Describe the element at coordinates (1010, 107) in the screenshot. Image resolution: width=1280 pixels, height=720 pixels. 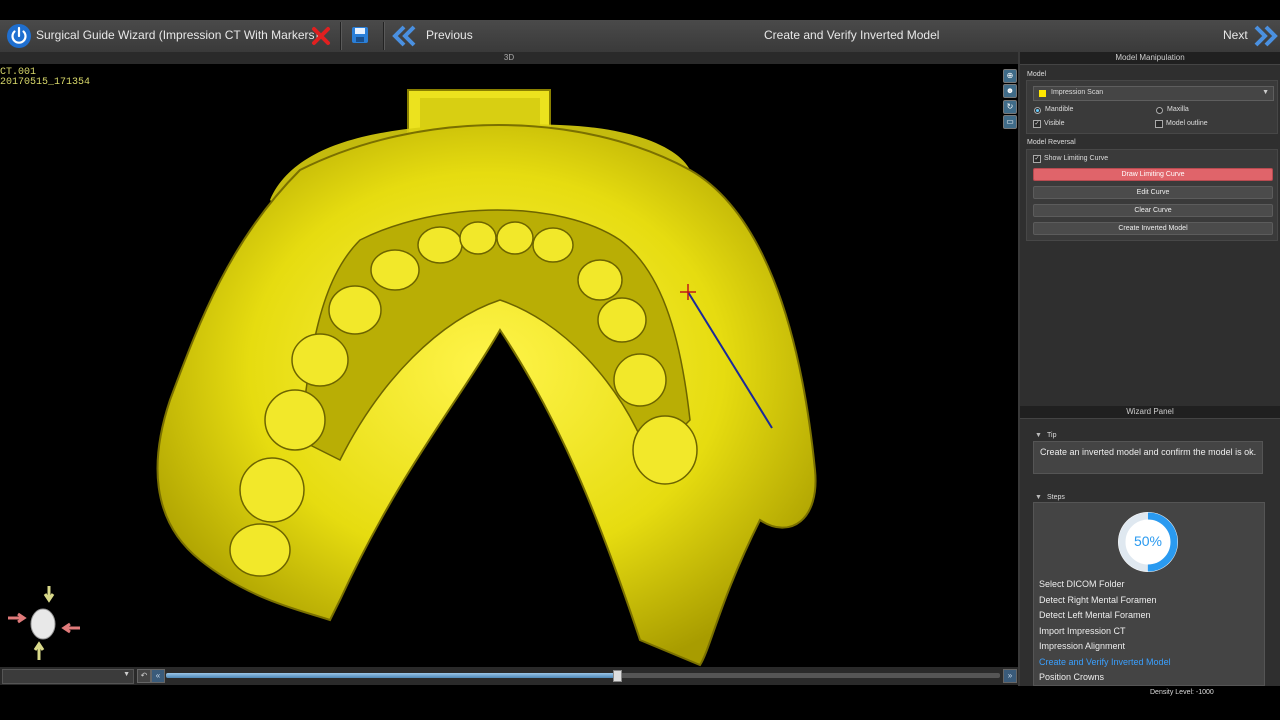
I see `rotate-tool-icon: ↻` at that location.